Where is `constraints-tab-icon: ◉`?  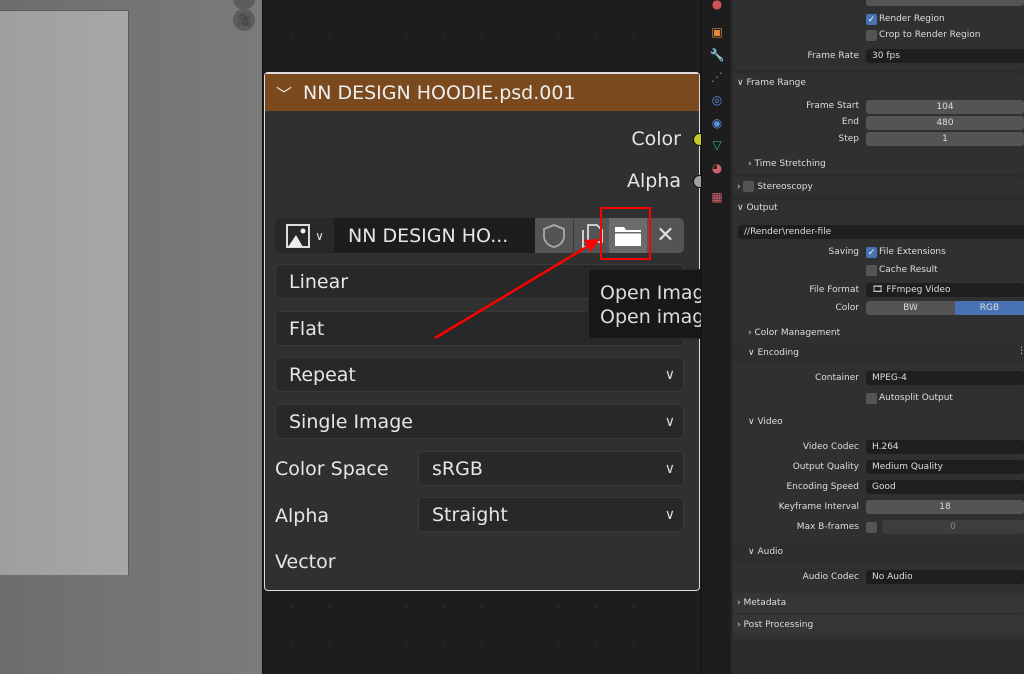 constraints-tab-icon: ◉ is located at coordinates (717, 123).